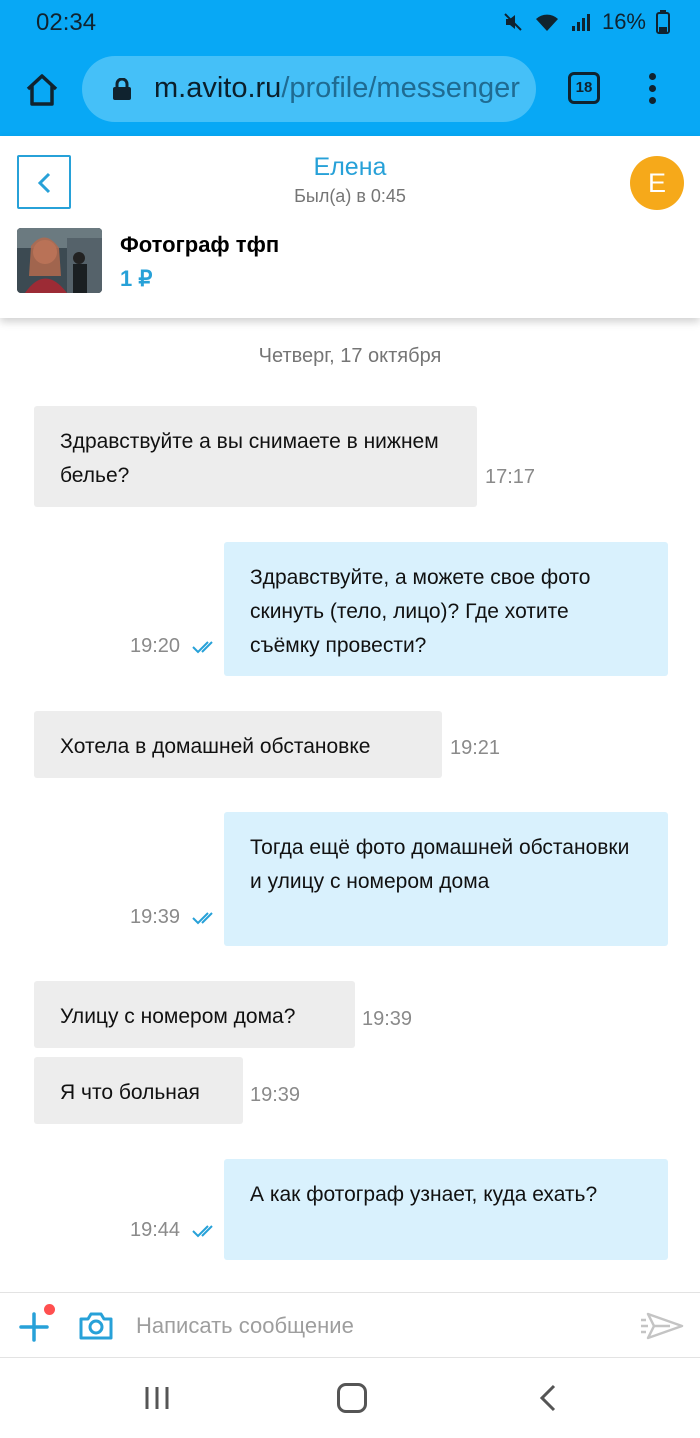 Image resolution: width=700 pixels, height=1438 pixels. I want to click on wifi-icon, so click(547, 22).